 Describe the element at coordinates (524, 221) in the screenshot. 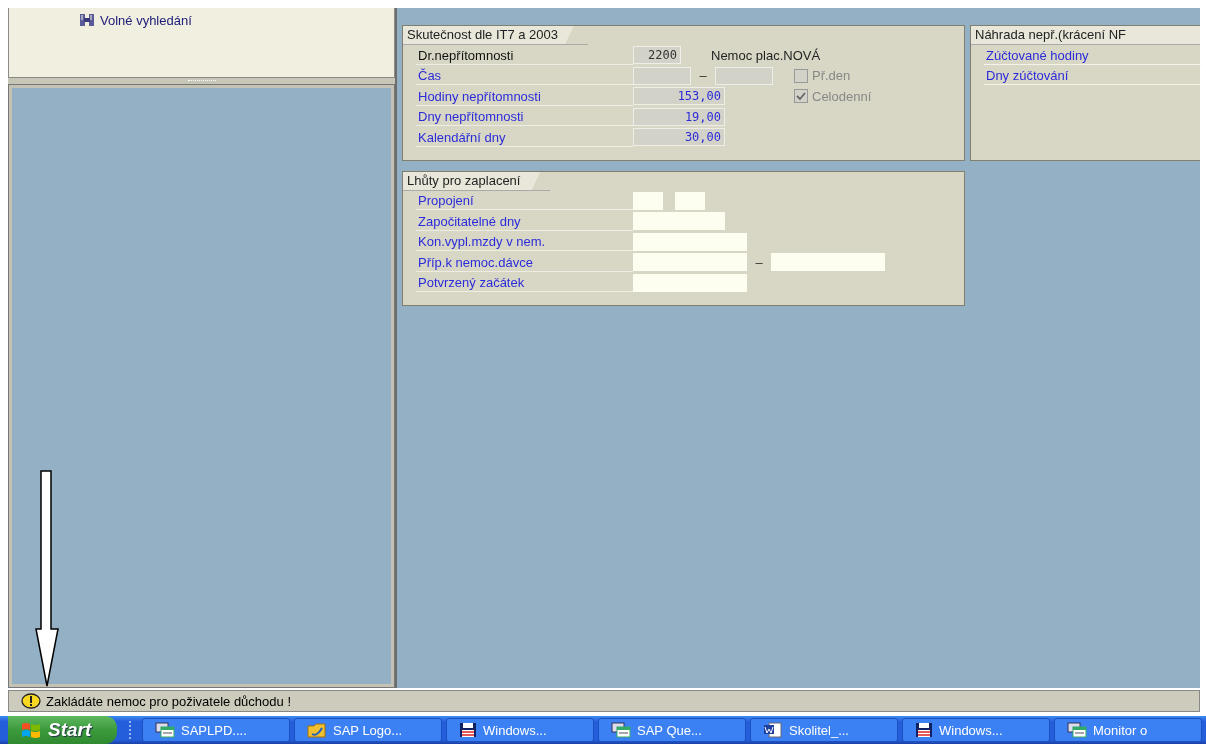

I see `field-label: Započitatelné dny` at that location.